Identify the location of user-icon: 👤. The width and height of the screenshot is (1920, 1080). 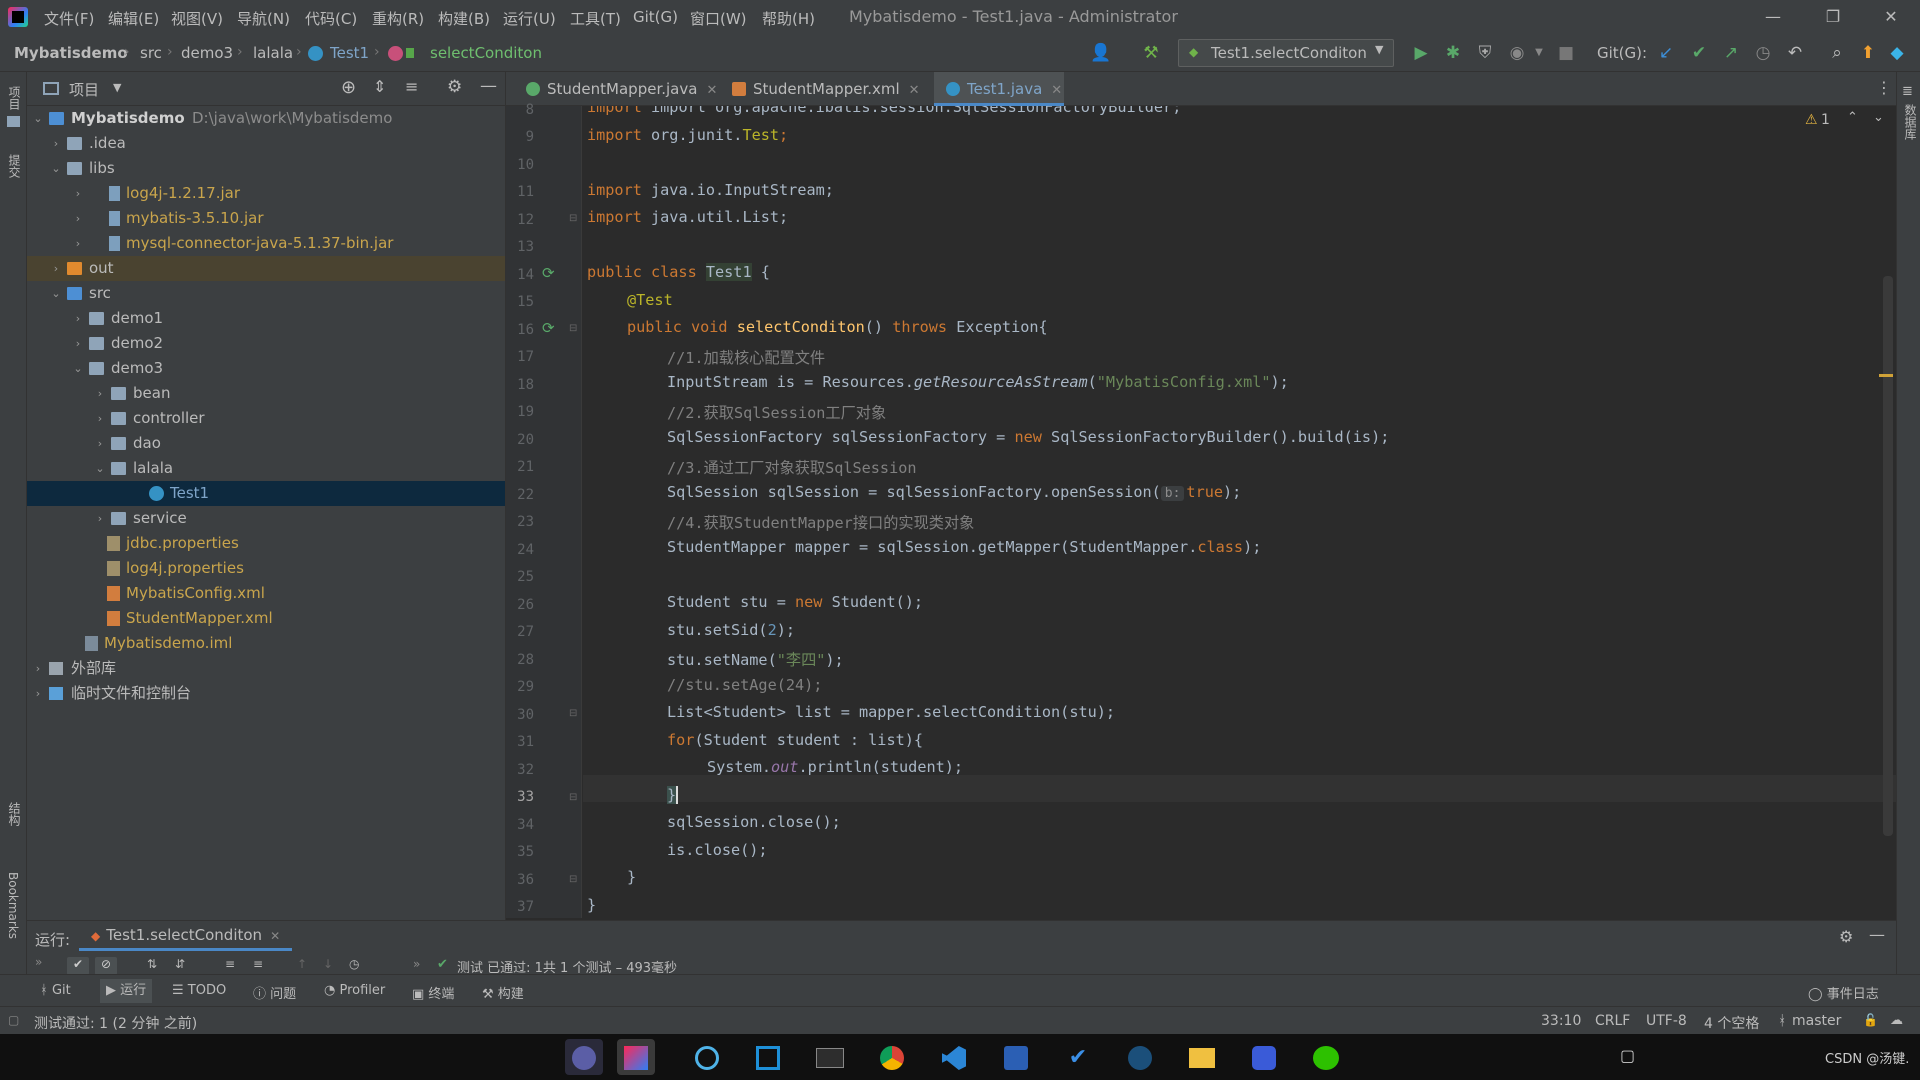
(1101, 53).